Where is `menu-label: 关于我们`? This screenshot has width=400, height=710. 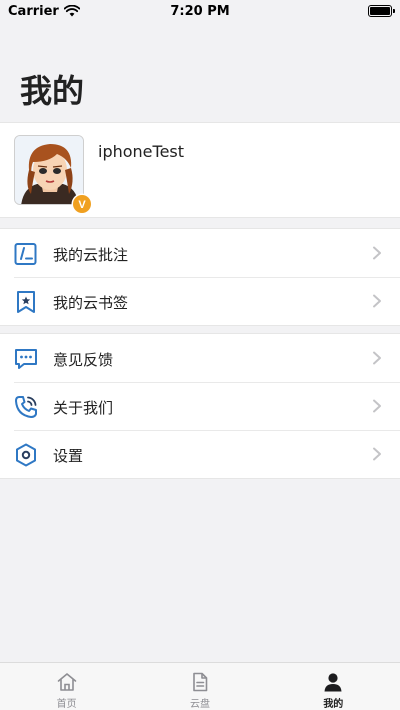
menu-label: 关于我们 is located at coordinates (83, 408).